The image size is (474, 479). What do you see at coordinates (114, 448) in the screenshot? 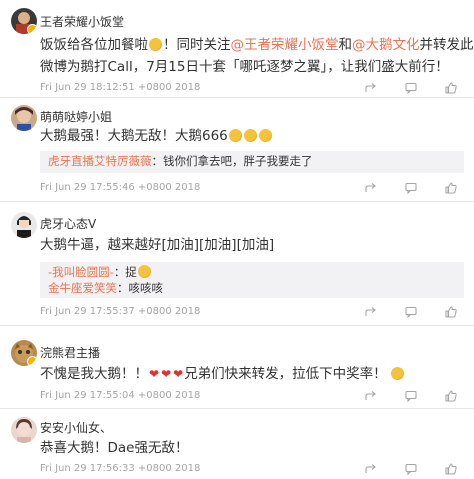
I see `comment-text: 恭喜大鹅！Dae强无敌！` at bounding box center [114, 448].